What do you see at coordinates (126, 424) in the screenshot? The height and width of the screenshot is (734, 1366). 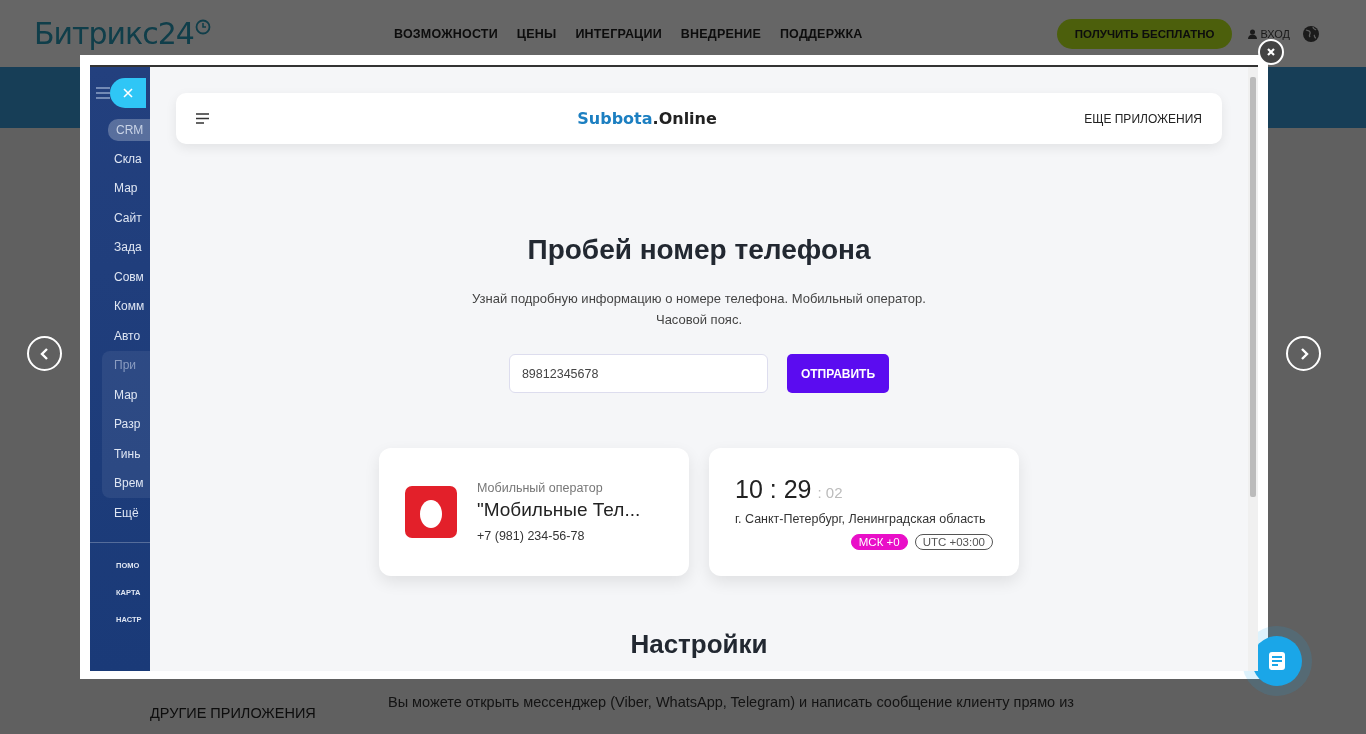 I see `sidebar-item: Разр` at bounding box center [126, 424].